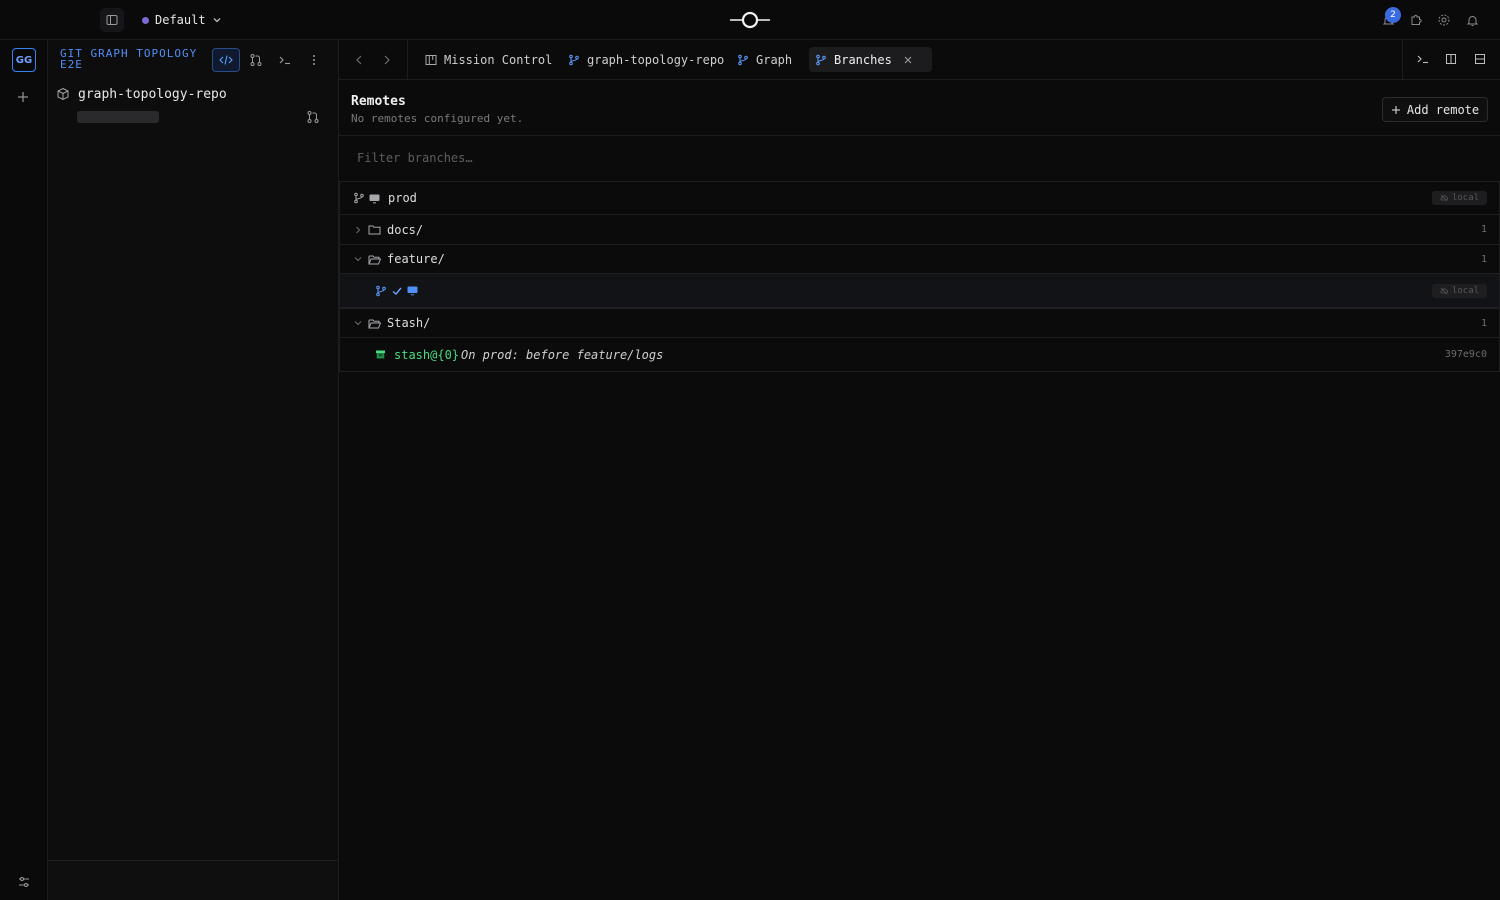 The width and height of the screenshot is (1500, 900). What do you see at coordinates (374, 230) in the screenshot?
I see `folder-icon` at bounding box center [374, 230].